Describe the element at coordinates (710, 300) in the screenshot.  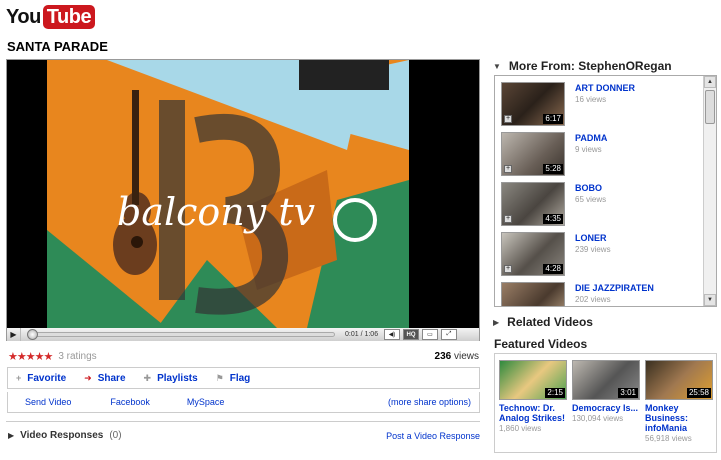
I see `scroll-down-icon: ▼` at that location.